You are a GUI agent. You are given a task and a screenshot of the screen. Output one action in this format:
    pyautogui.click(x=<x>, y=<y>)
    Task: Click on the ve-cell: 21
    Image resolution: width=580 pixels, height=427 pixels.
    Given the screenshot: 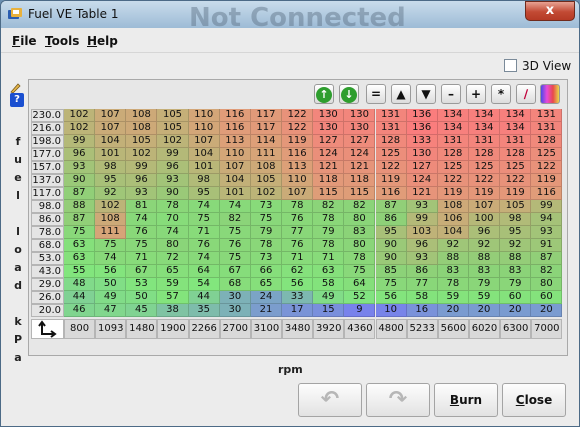 What is the action you would take?
    pyautogui.click(x=266, y=310)
    